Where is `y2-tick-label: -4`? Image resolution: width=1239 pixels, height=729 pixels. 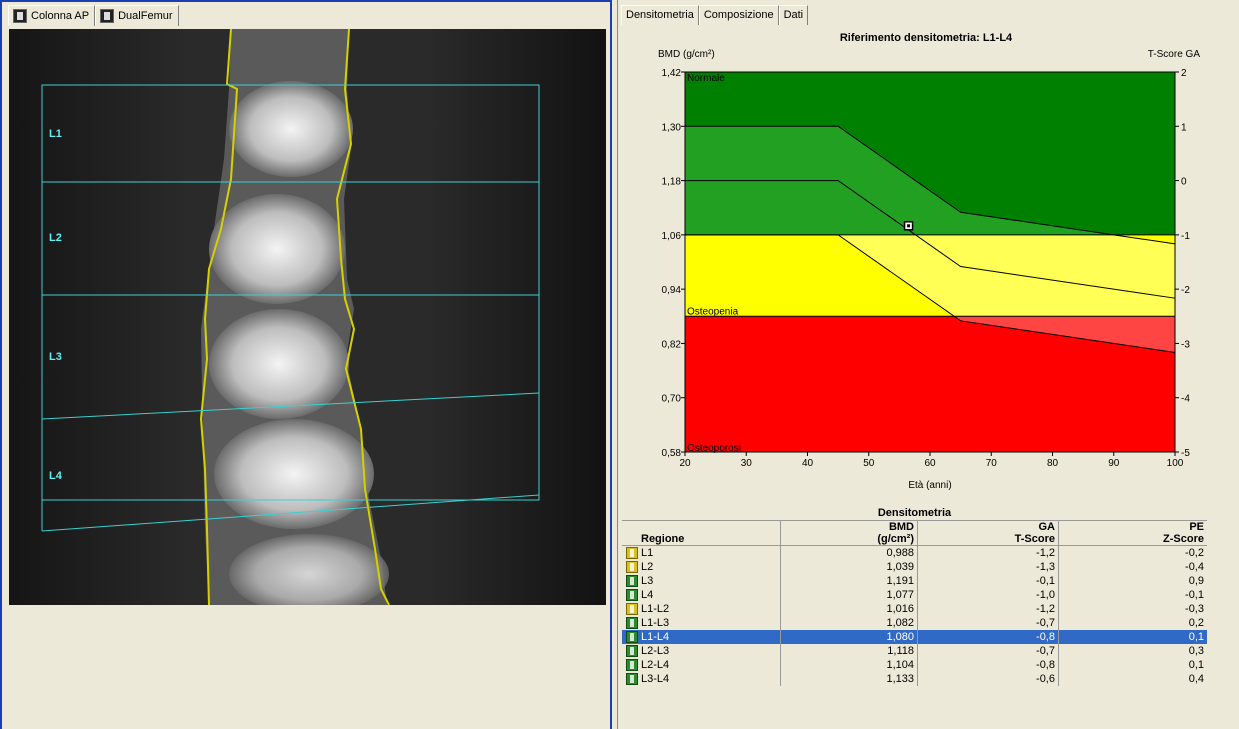 y2-tick-label: -4 is located at coordinates (1185, 399).